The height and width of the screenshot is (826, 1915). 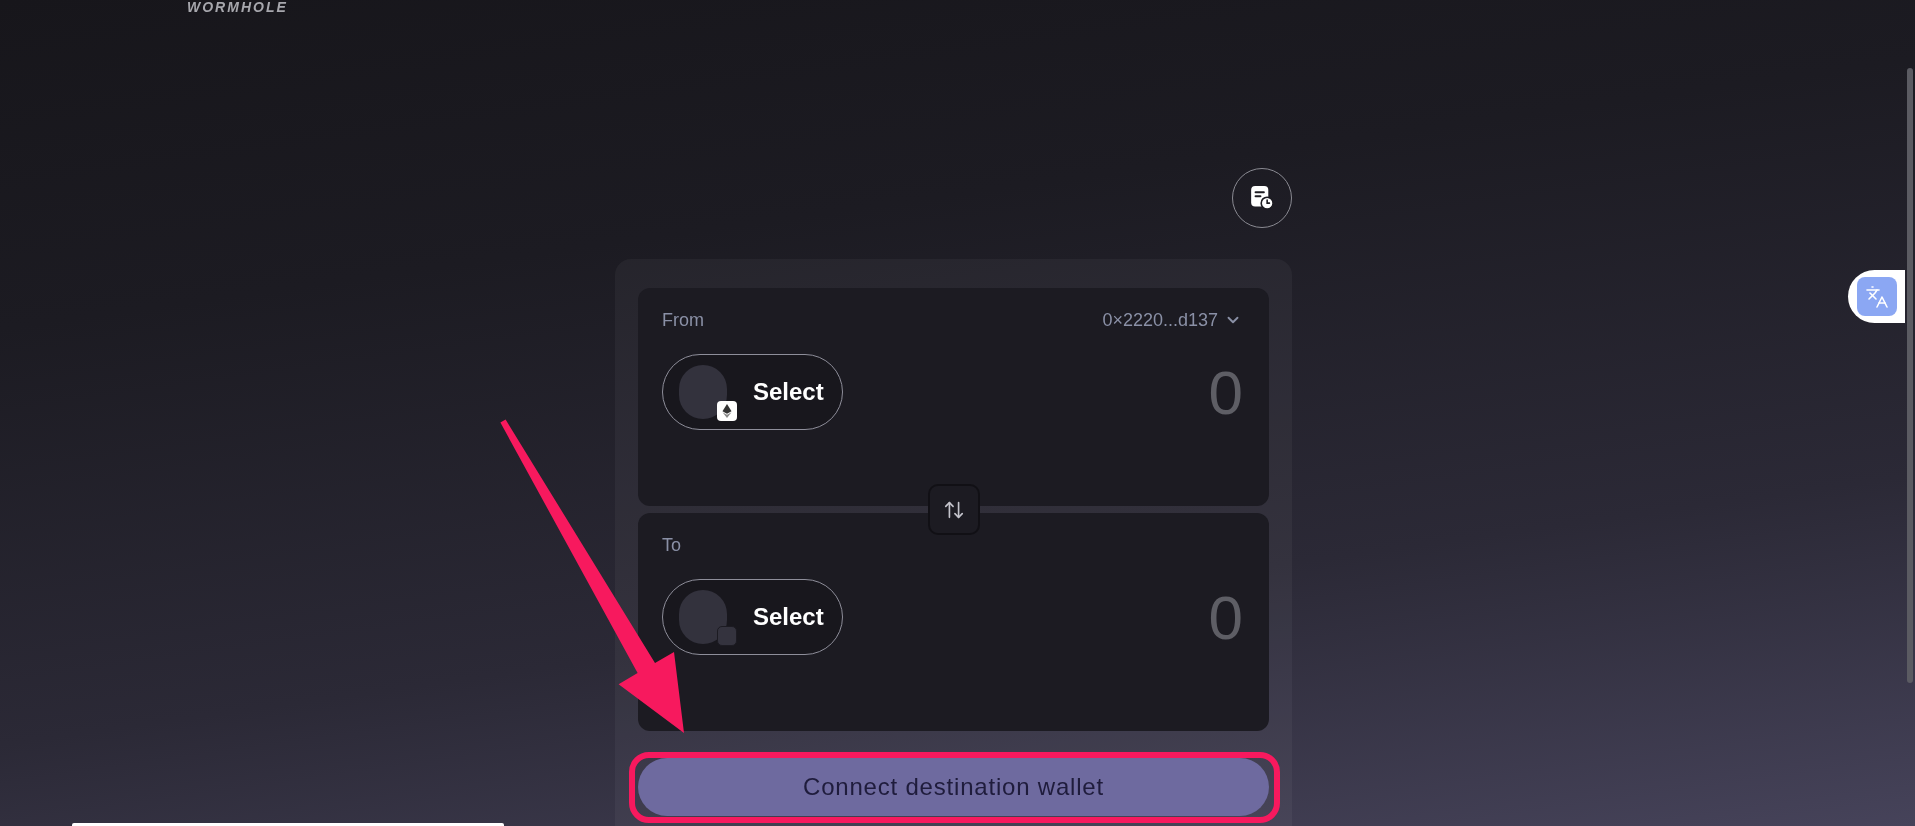 What do you see at coordinates (1910, 375) in the screenshot?
I see `scrollbar-thumb` at bounding box center [1910, 375].